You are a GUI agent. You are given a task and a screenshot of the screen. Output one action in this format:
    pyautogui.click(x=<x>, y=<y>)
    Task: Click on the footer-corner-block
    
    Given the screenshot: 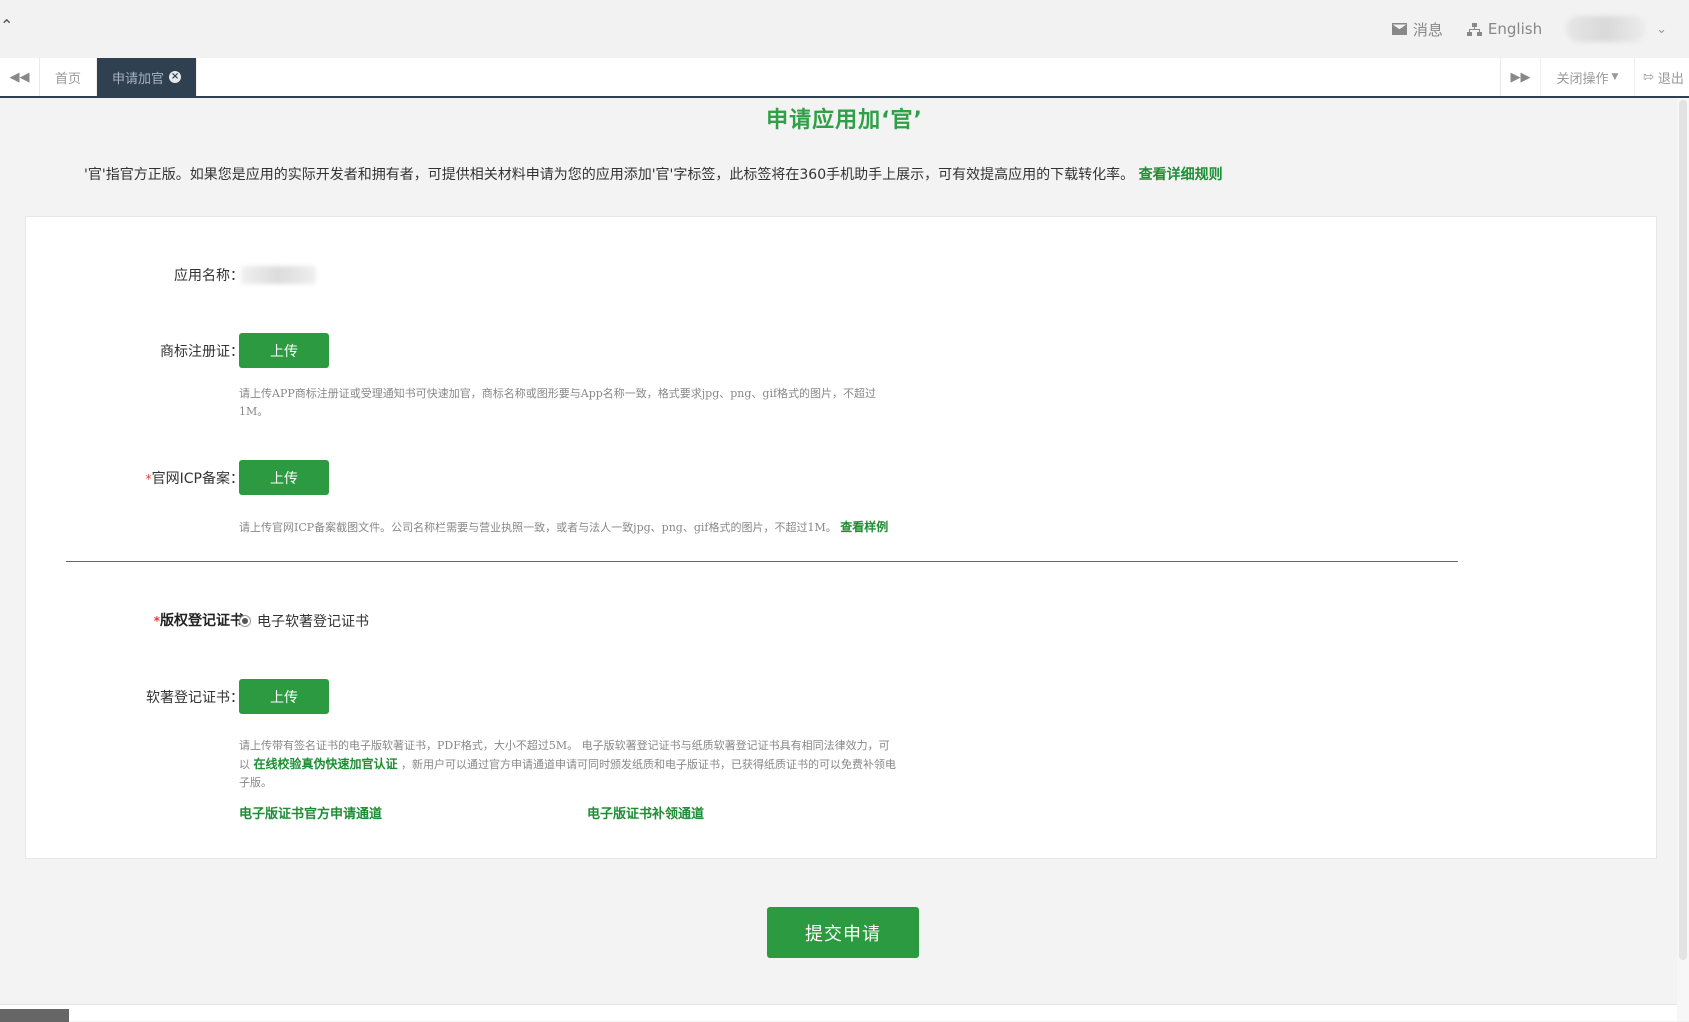 What is the action you would take?
    pyautogui.click(x=34, y=1015)
    